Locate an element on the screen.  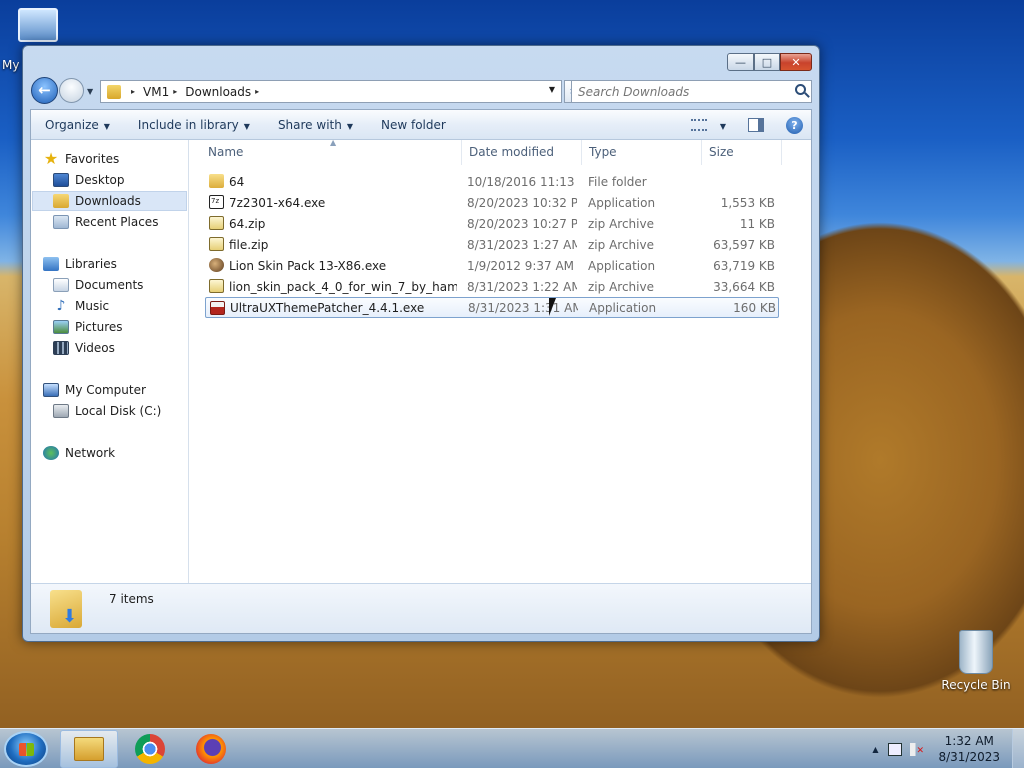
nav-network: Network is located at coordinates (79, 453).